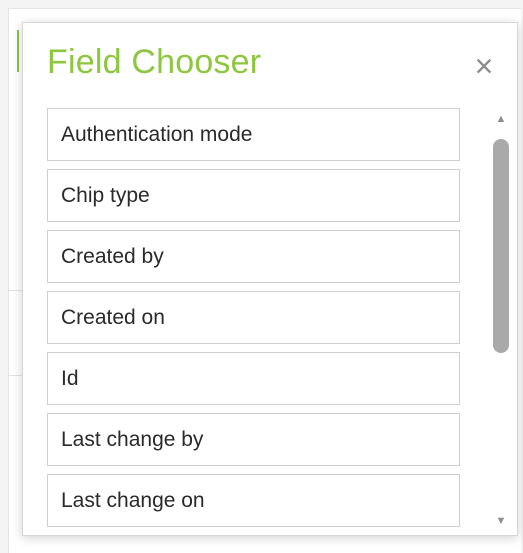  I want to click on field-item-id: Id, so click(253, 378).